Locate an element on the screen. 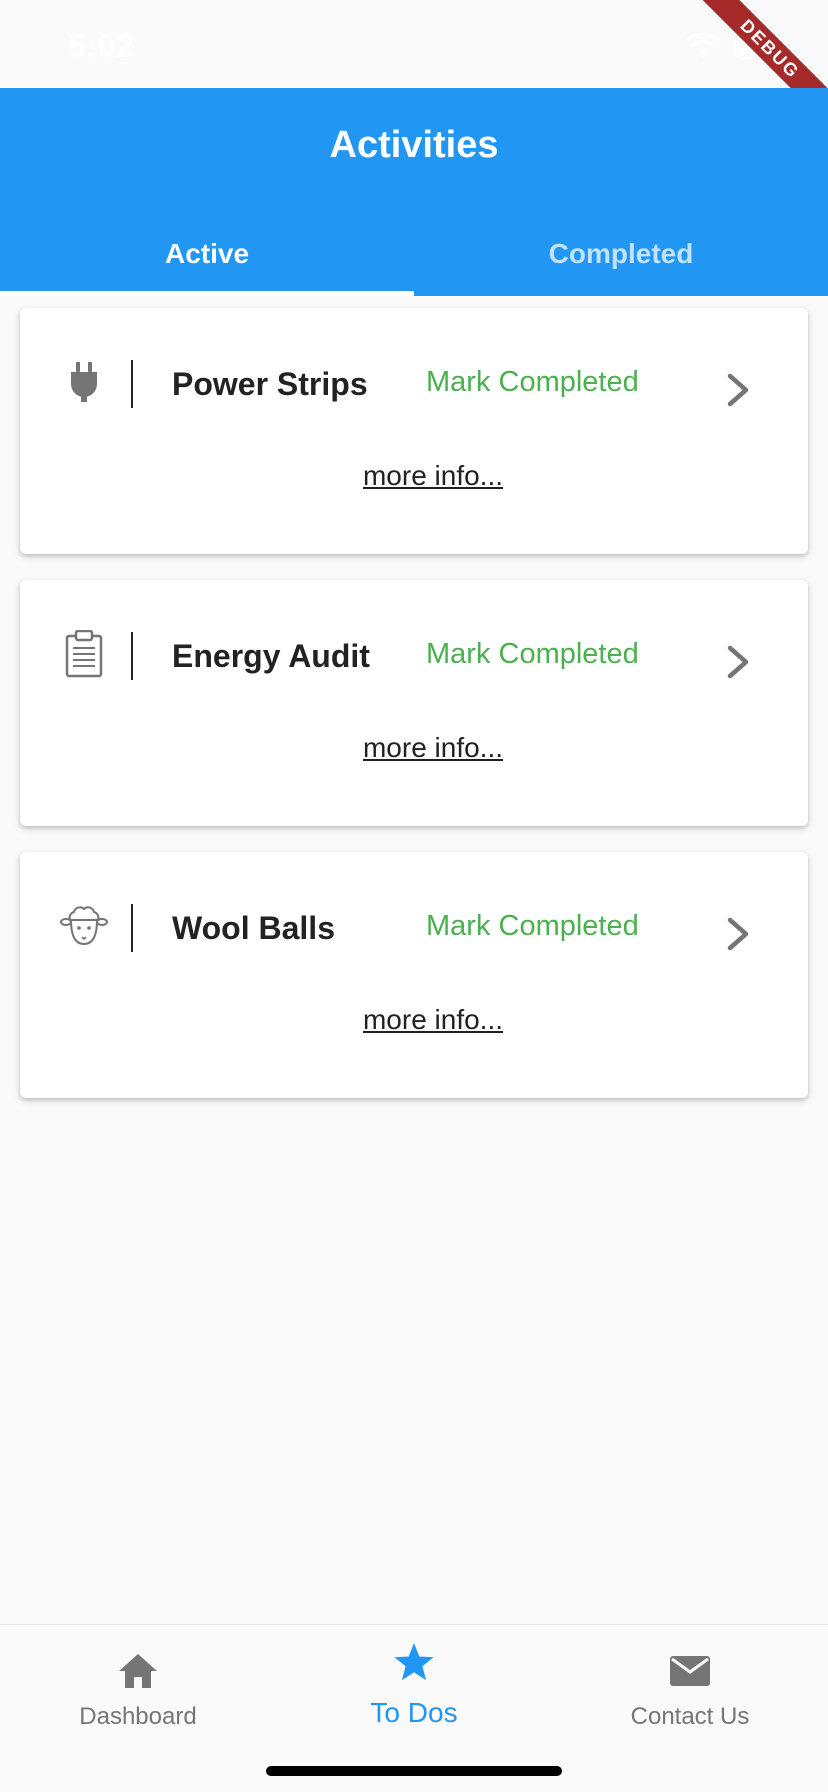  clipboard-icon is located at coordinates (84, 654).